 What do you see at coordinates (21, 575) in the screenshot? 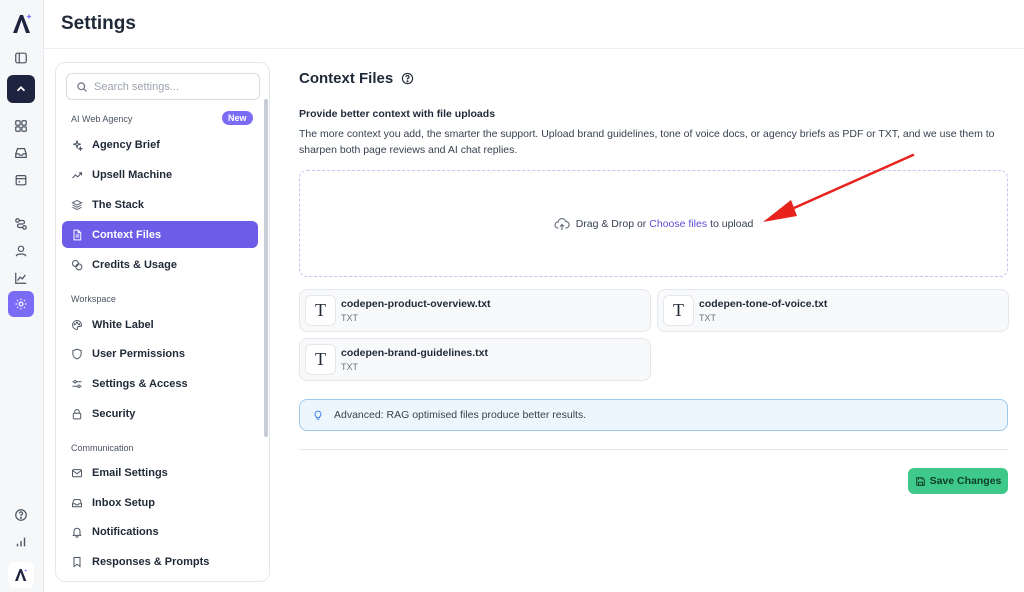
I see `workspace-logo-icon` at bounding box center [21, 575].